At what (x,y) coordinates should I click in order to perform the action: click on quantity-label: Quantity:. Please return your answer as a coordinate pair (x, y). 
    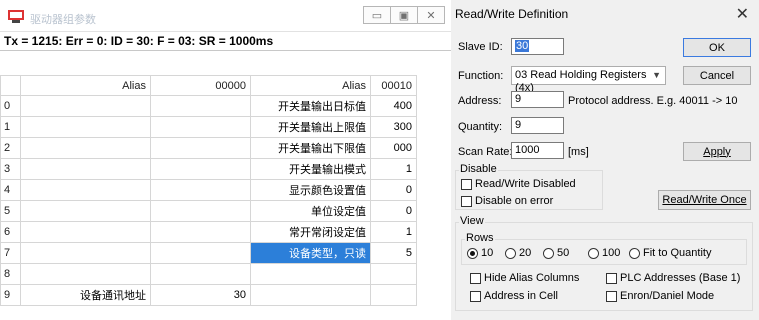
    Looking at the image, I should click on (480, 127).